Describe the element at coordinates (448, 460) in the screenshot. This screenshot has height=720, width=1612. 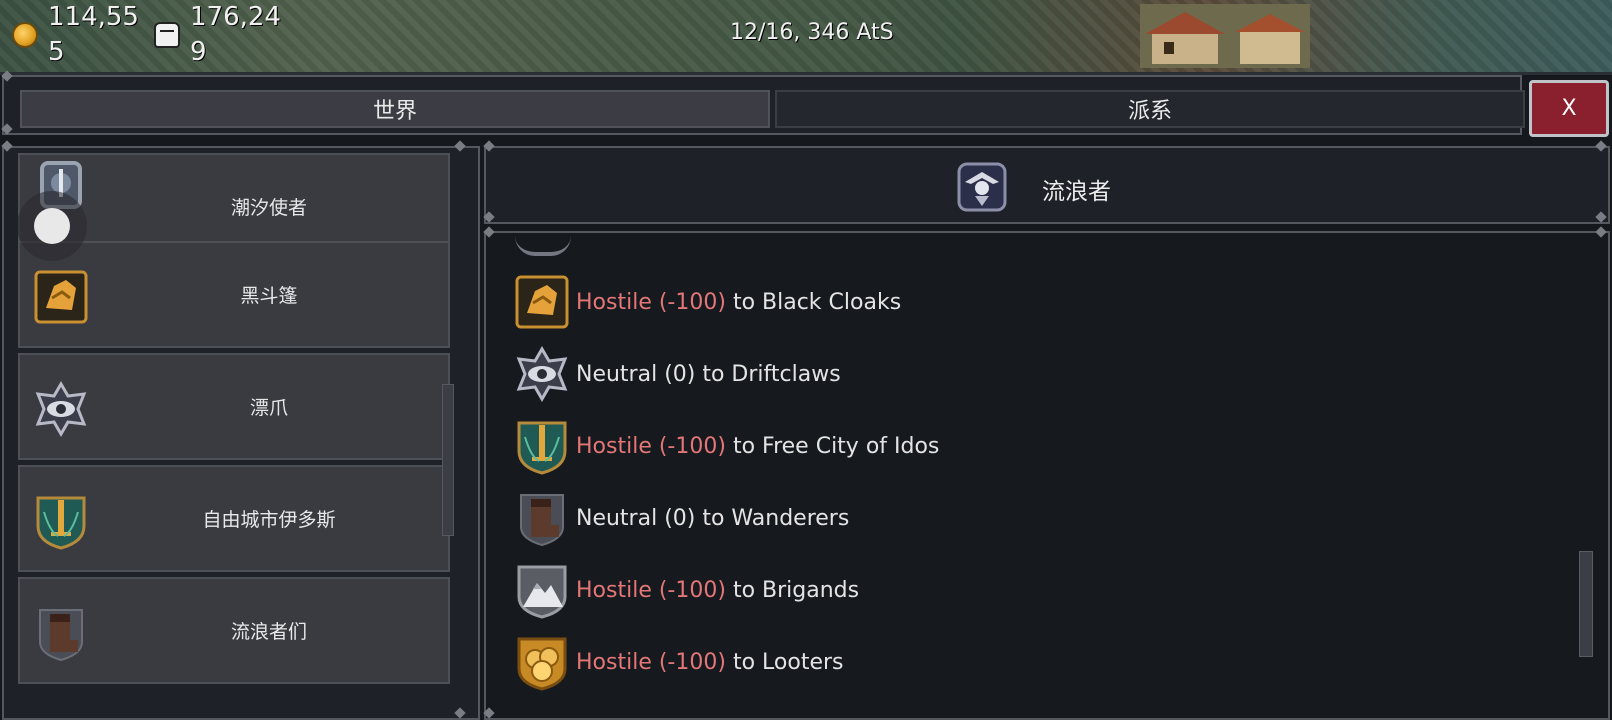
I see `left-scrollbar` at that location.